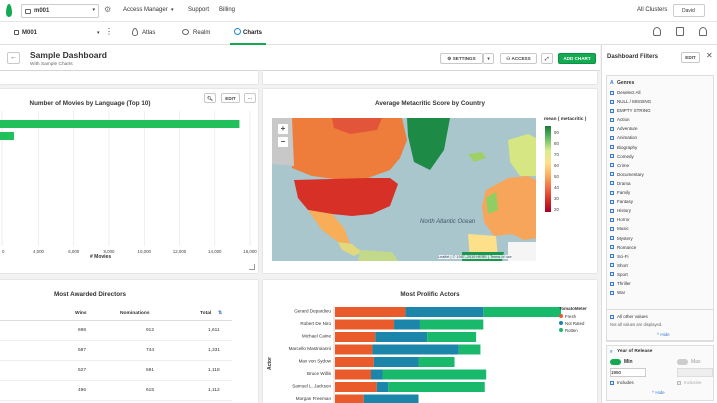  Describe the element at coordinates (695, 372) in the screenshot. I see `max-year-input` at that location.